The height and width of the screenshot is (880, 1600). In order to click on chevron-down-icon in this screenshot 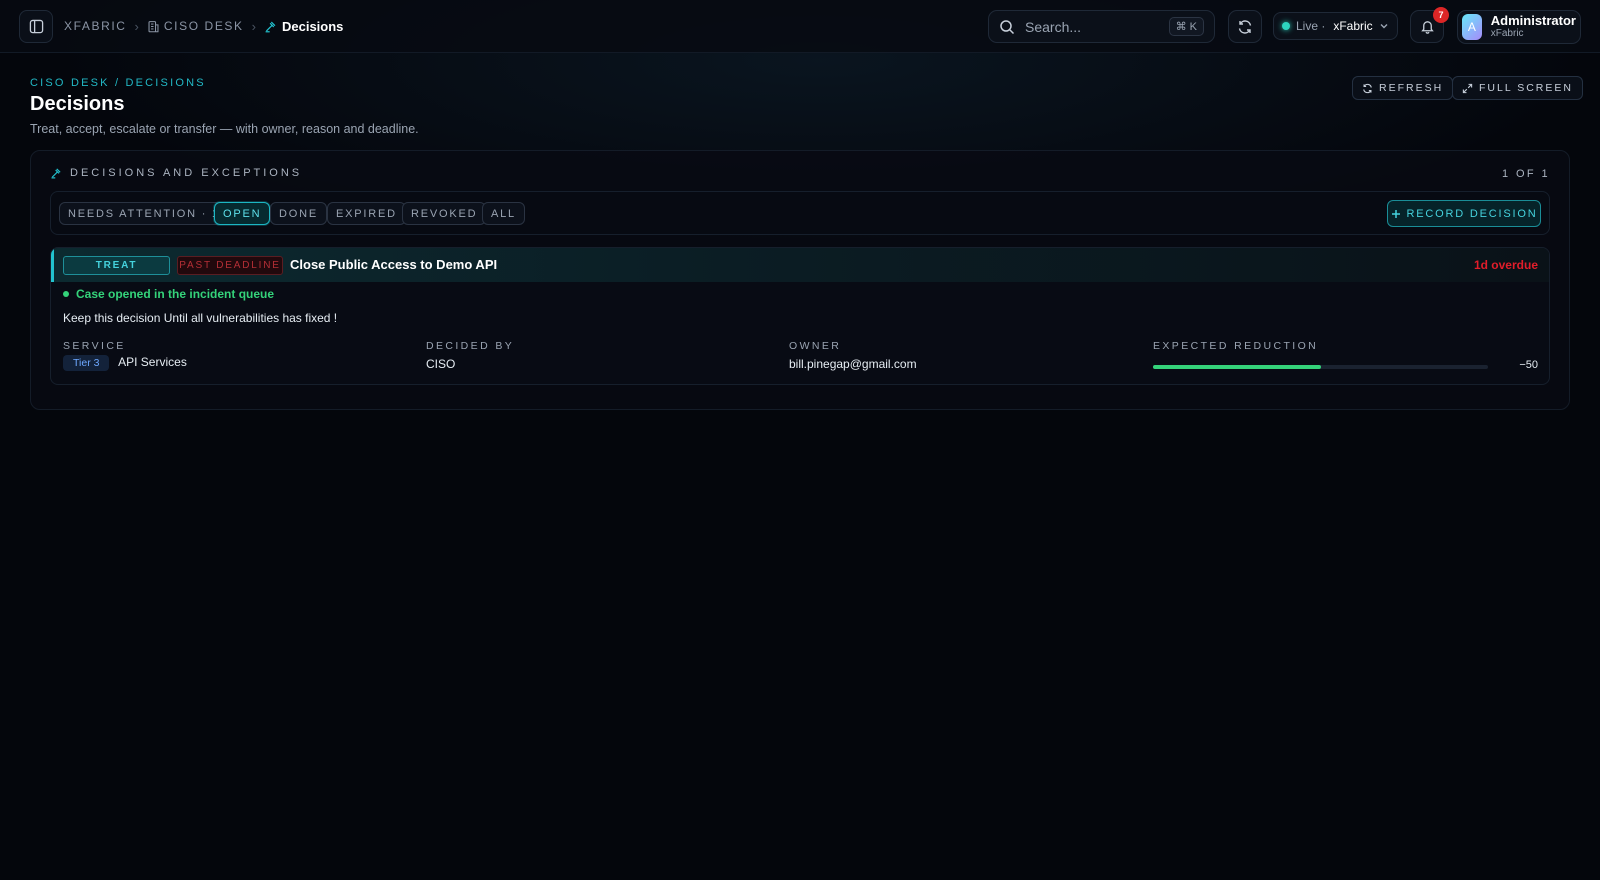, I will do `click(1384, 26)`.